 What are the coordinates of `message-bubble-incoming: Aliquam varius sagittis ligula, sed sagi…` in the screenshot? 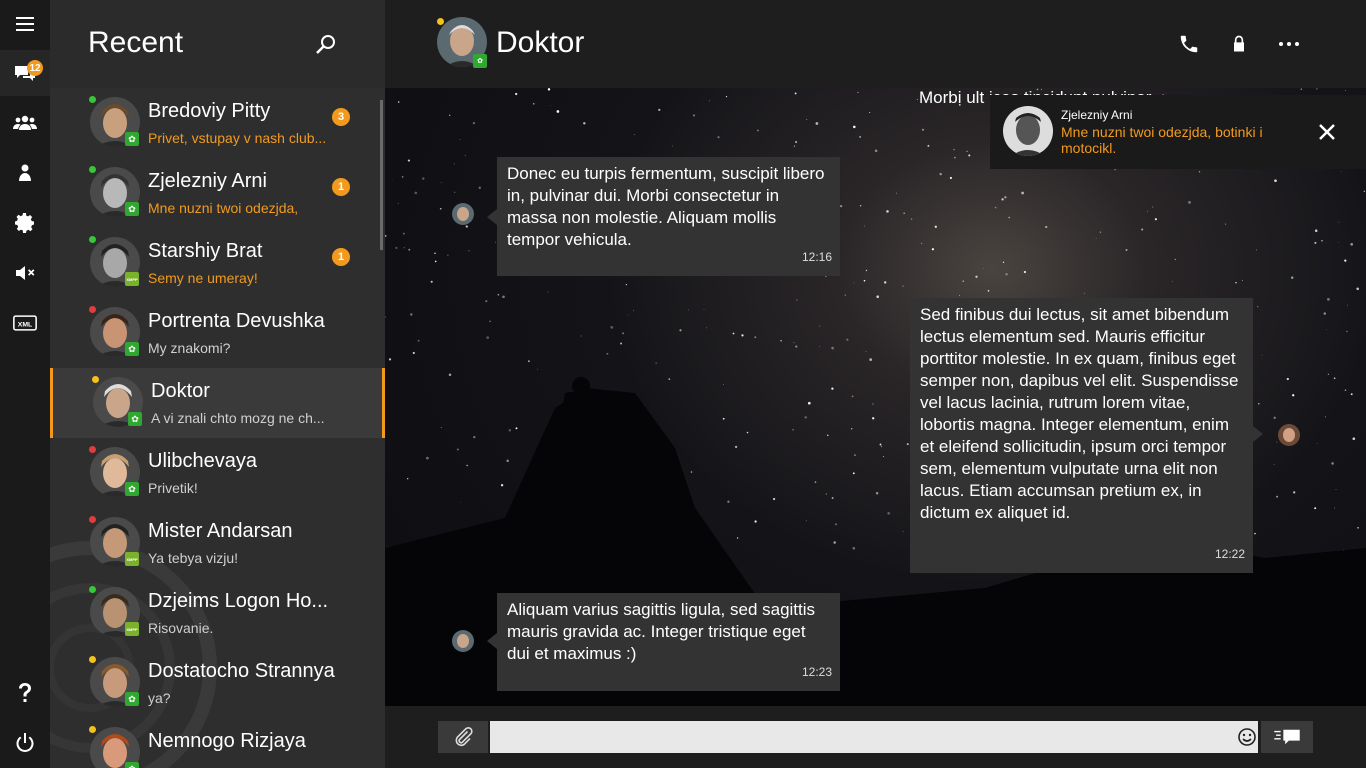 It's located at (663, 642).